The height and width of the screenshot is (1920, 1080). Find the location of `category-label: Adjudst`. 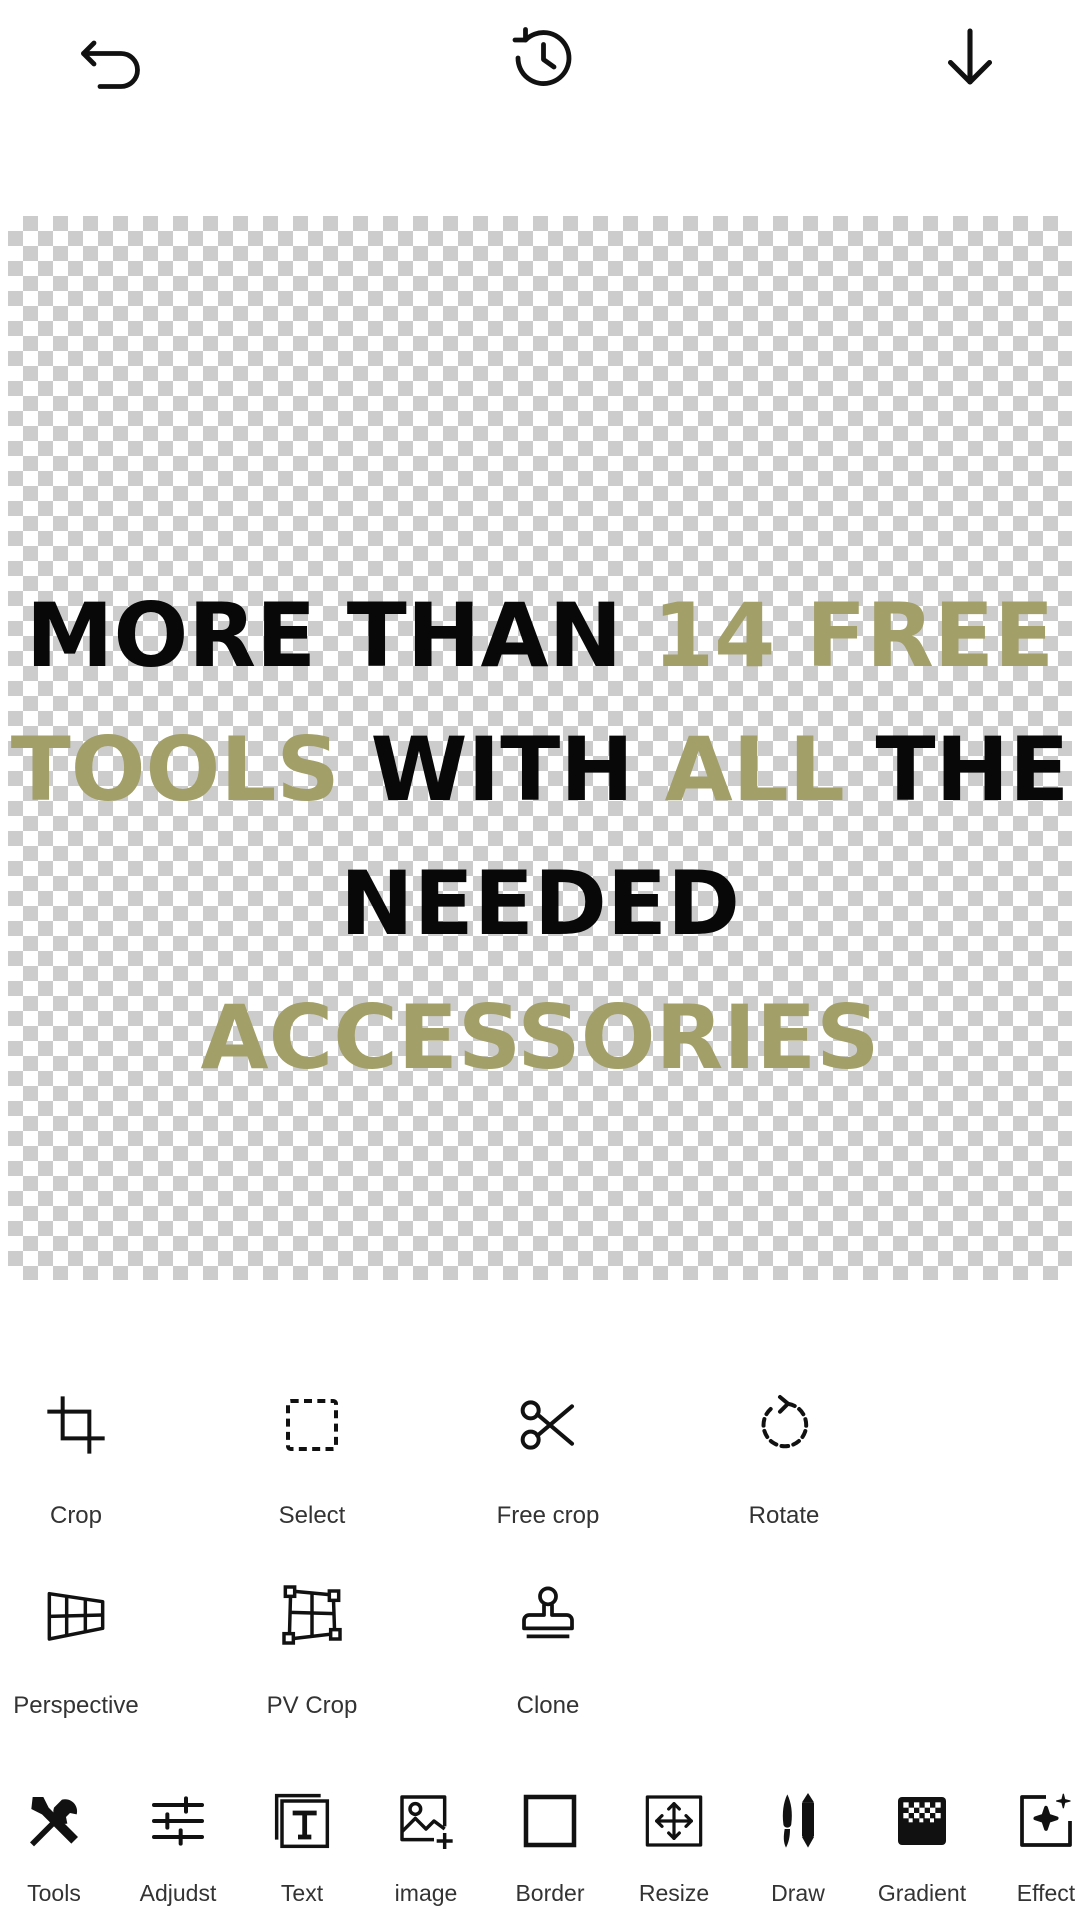

category-label: Adjudst is located at coordinates (178, 1893).